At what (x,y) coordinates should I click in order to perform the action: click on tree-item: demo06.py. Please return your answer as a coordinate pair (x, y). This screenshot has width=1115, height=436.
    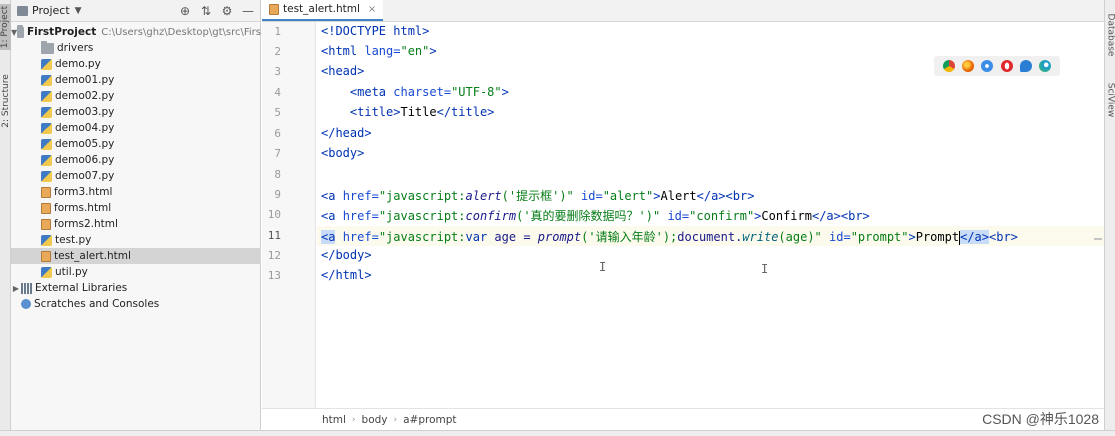
    Looking at the image, I should click on (136, 160).